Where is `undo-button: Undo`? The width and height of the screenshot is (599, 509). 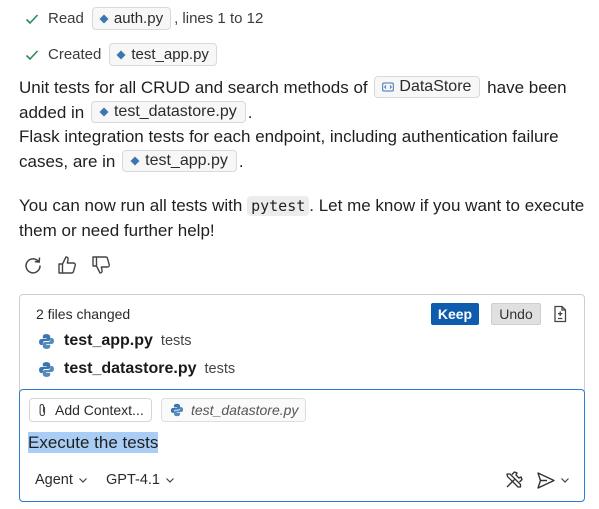
undo-button: Undo is located at coordinates (516, 314).